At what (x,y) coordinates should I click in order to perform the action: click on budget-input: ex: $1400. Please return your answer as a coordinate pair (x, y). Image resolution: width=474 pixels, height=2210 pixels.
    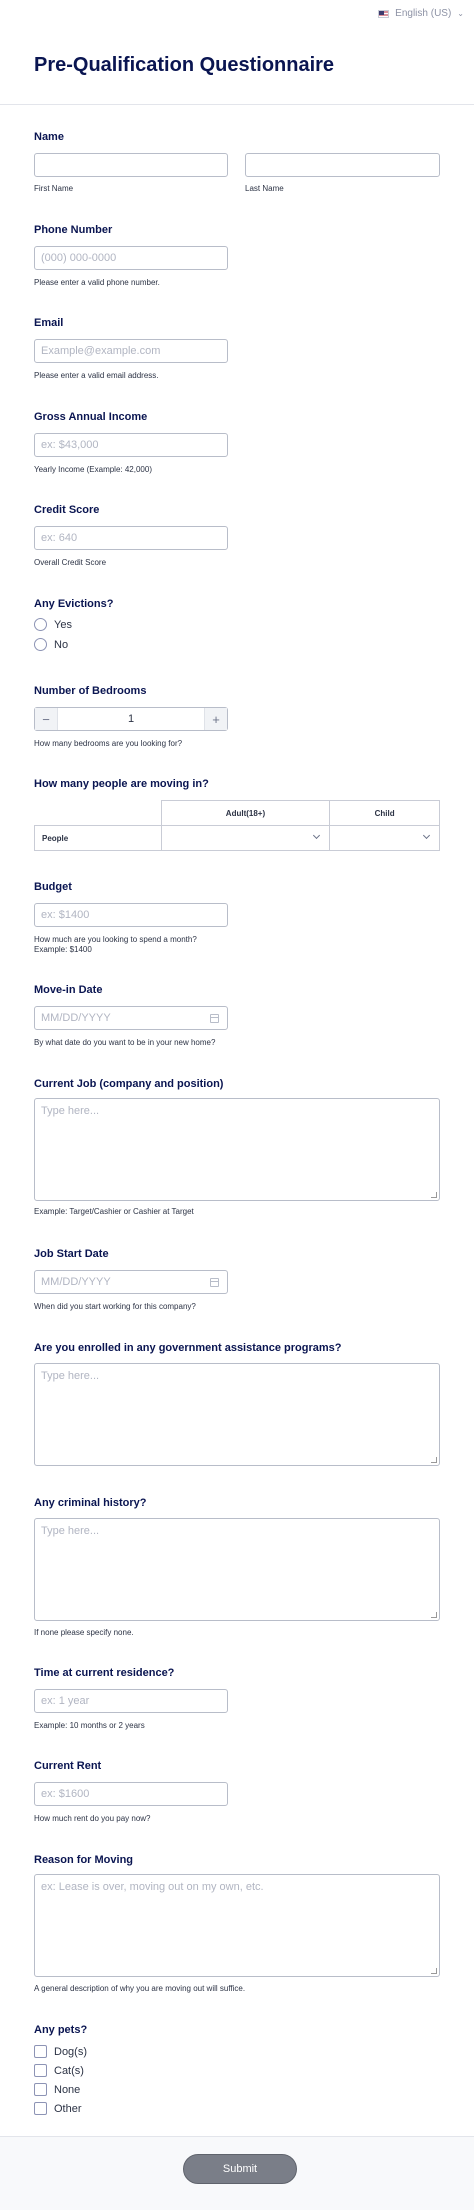
    Looking at the image, I should click on (131, 915).